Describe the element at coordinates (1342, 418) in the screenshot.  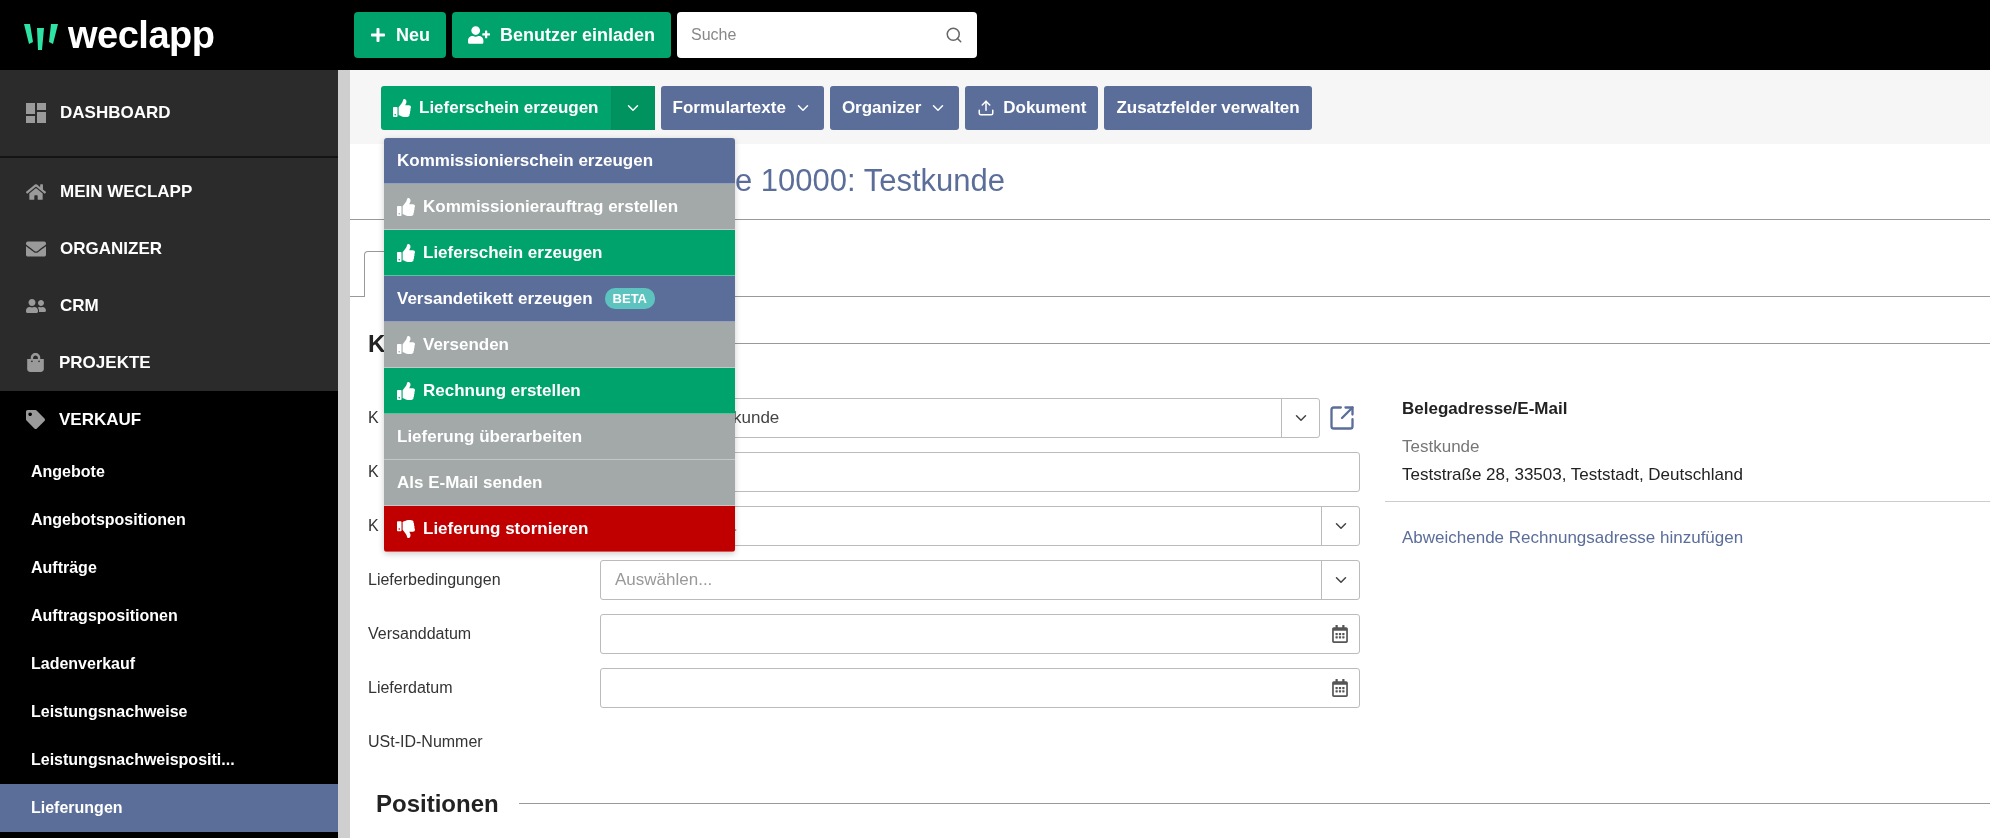
I see `external-link-icon` at that location.